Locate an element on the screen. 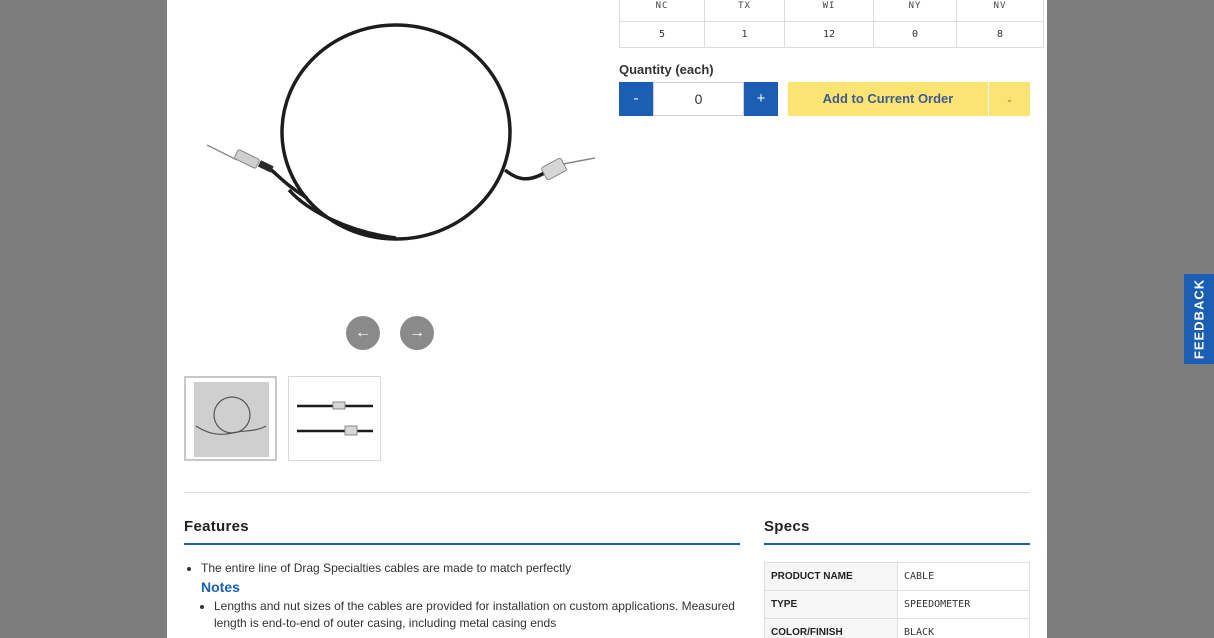 The height and width of the screenshot is (638, 1214). stock-count: 8 is located at coordinates (1000, 34).